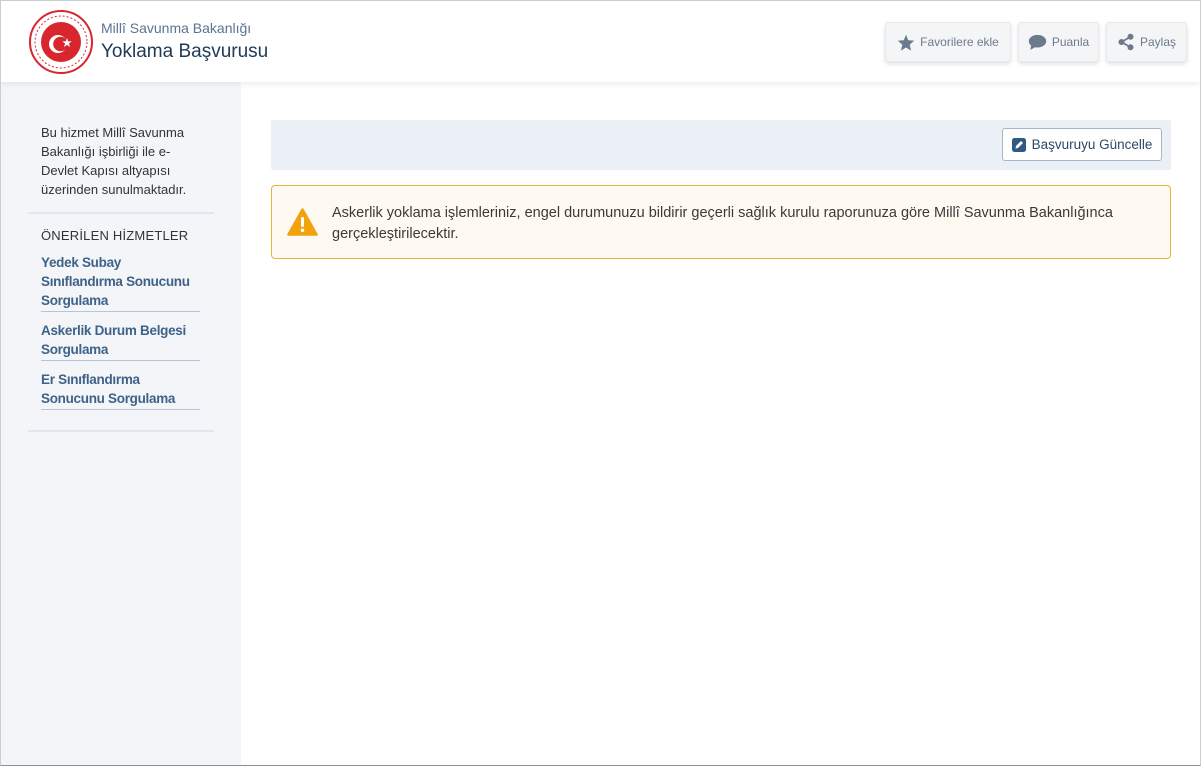 This screenshot has width=1201, height=766. I want to click on share-button: Paylaş, so click(1146, 42).